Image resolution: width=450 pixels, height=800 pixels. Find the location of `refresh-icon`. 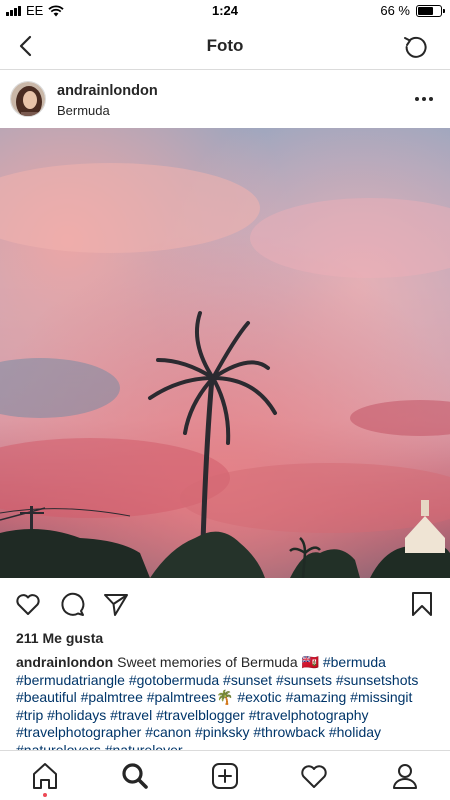

refresh-icon is located at coordinates (416, 46).